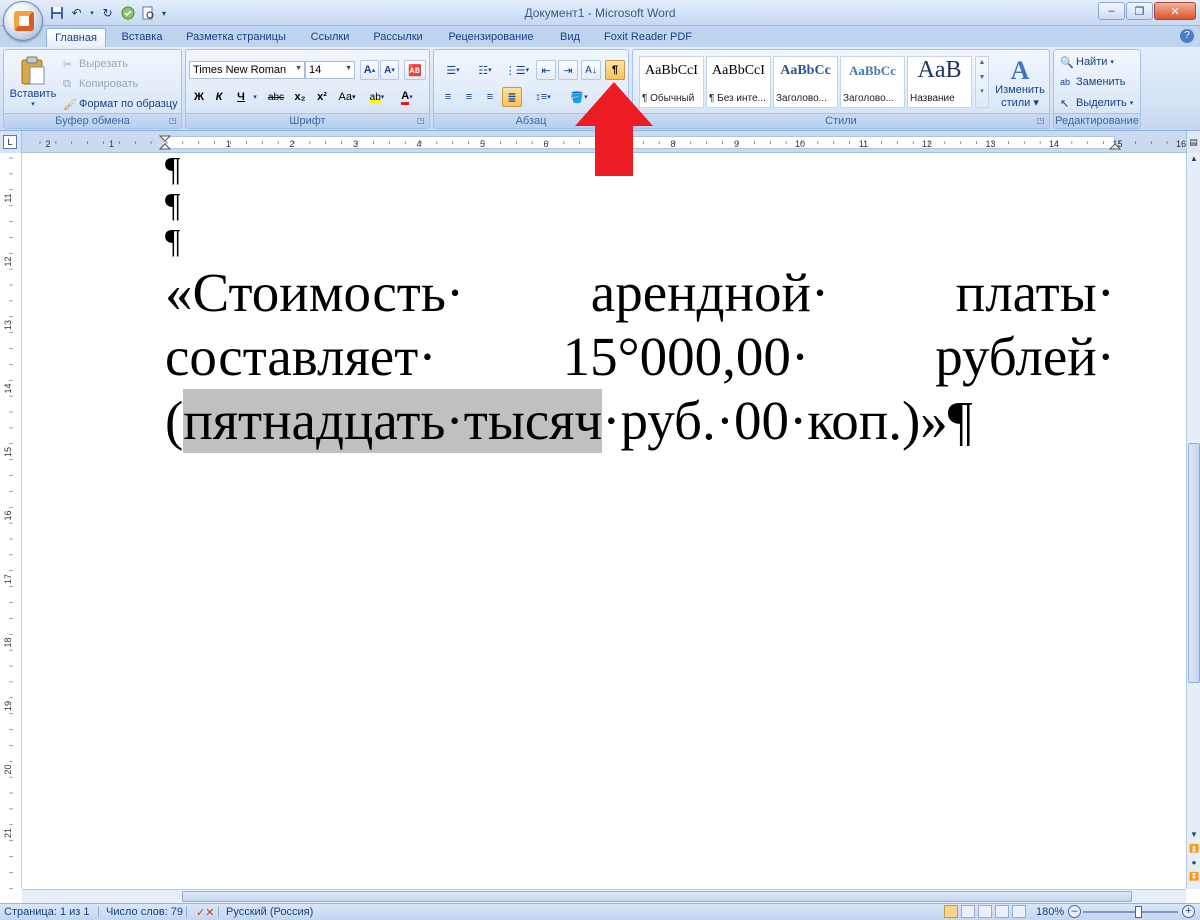 The image size is (1200, 920). What do you see at coordinates (1054, 144) in the screenshot?
I see `ruler-number: 14` at bounding box center [1054, 144].